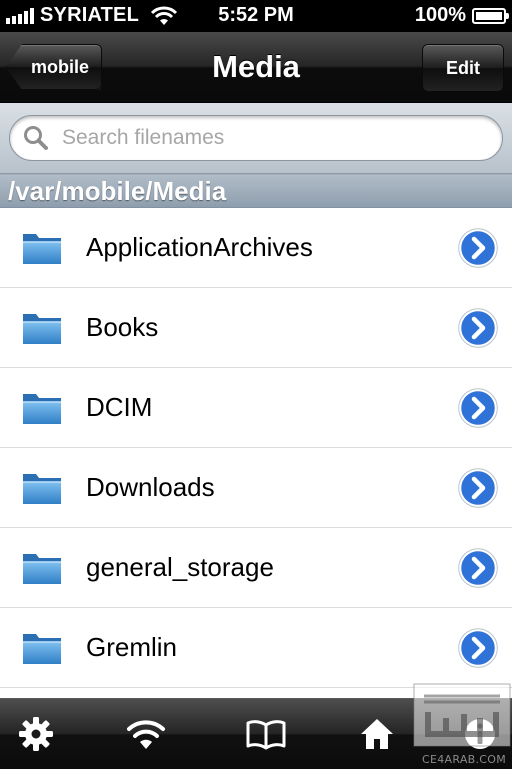 This screenshot has width=512, height=769. I want to click on status-bar: SYRIATEL 5:52 PM 100%, so click(256, 16).